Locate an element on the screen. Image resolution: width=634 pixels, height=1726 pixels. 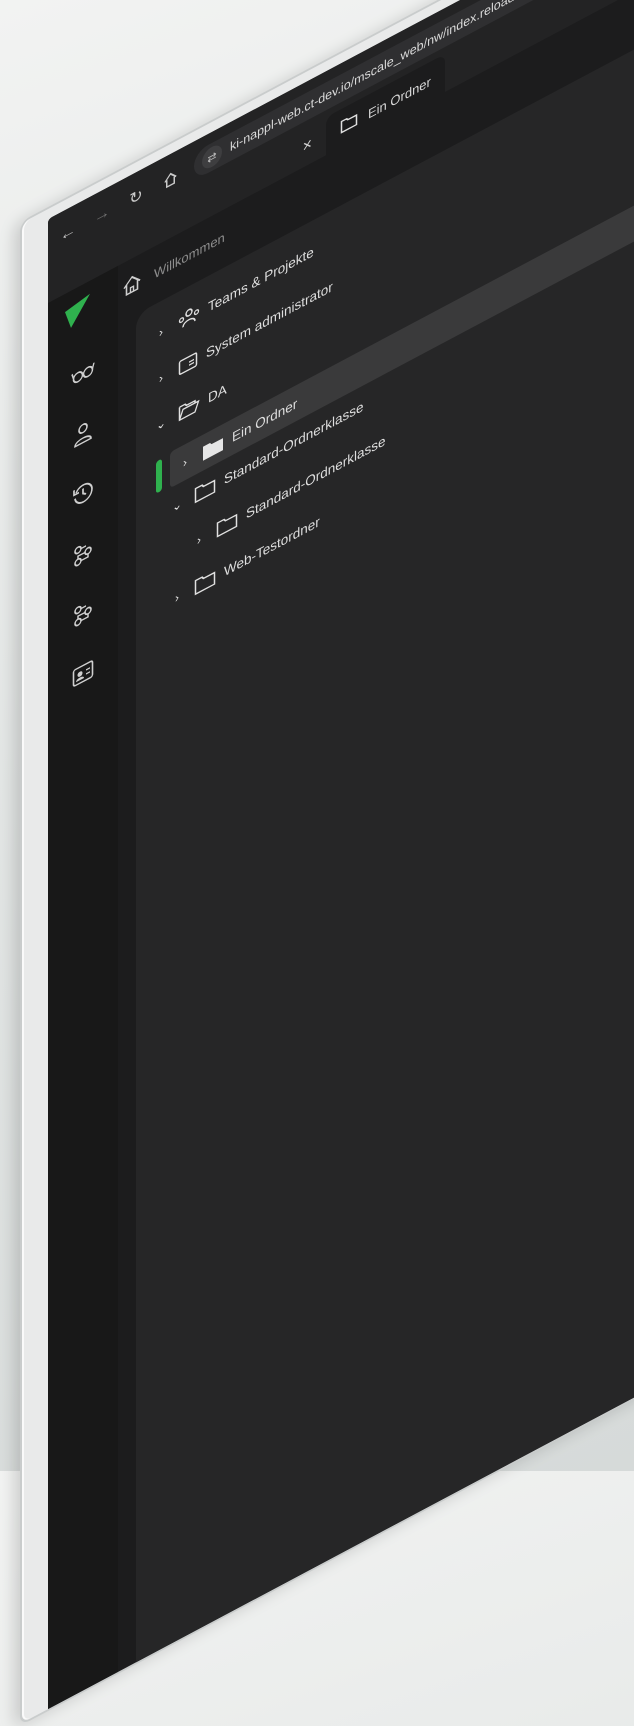
glasses-icon is located at coordinates (83, 374).